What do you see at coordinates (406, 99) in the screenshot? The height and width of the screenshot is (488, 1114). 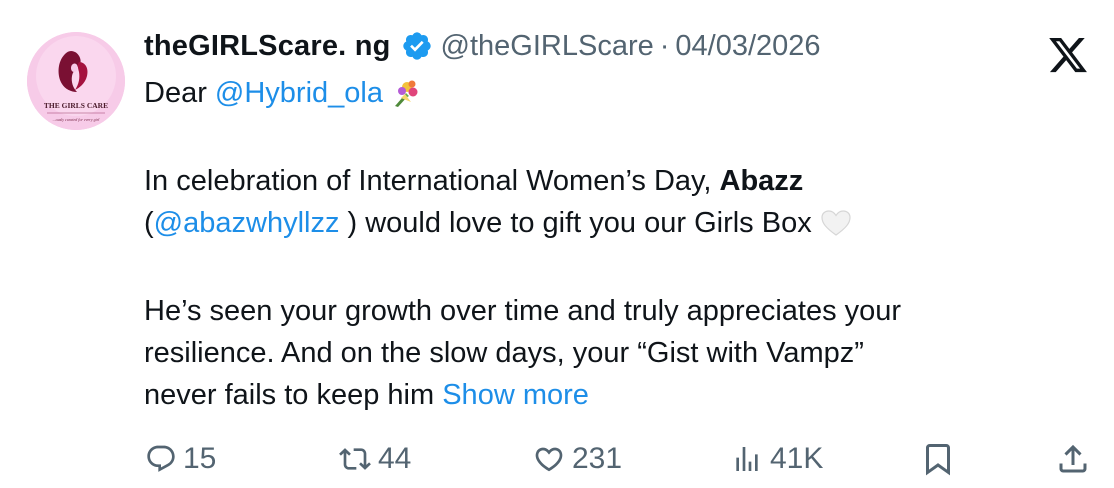 I see `bouquet-emoji-icon` at bounding box center [406, 99].